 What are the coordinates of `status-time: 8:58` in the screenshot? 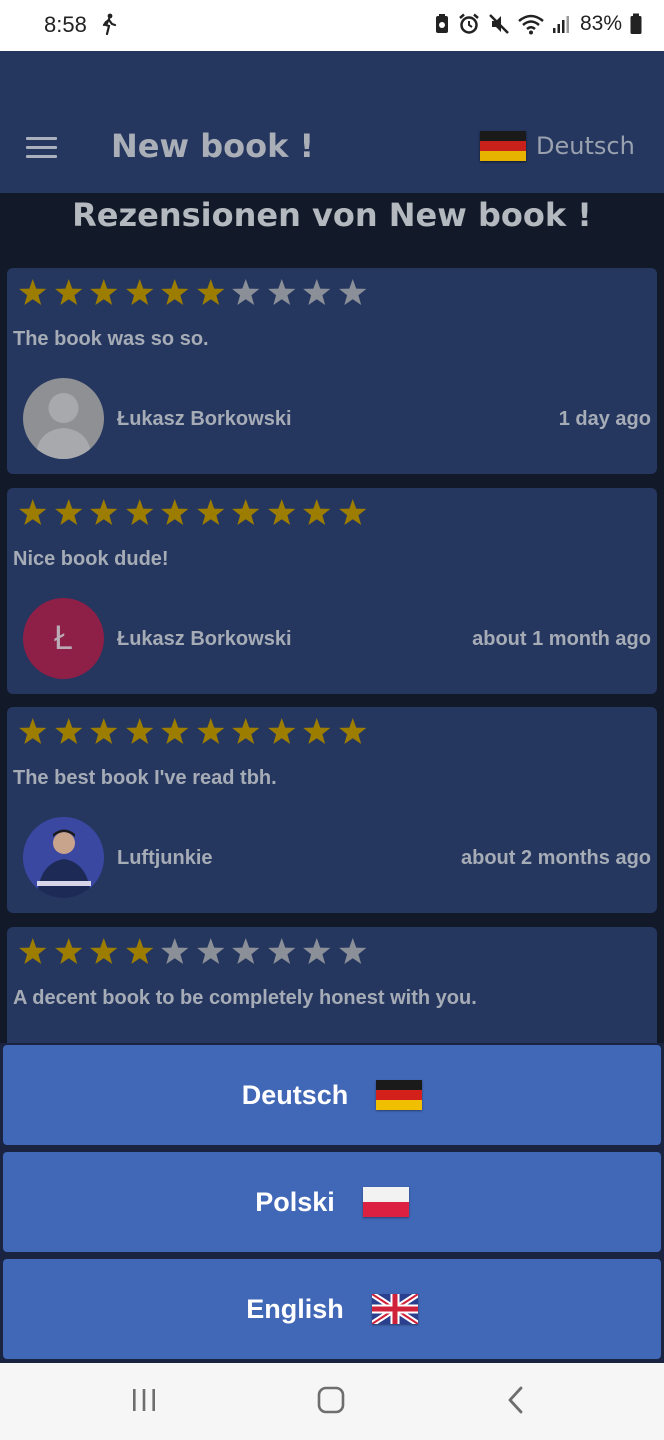 It's located at (65, 24).